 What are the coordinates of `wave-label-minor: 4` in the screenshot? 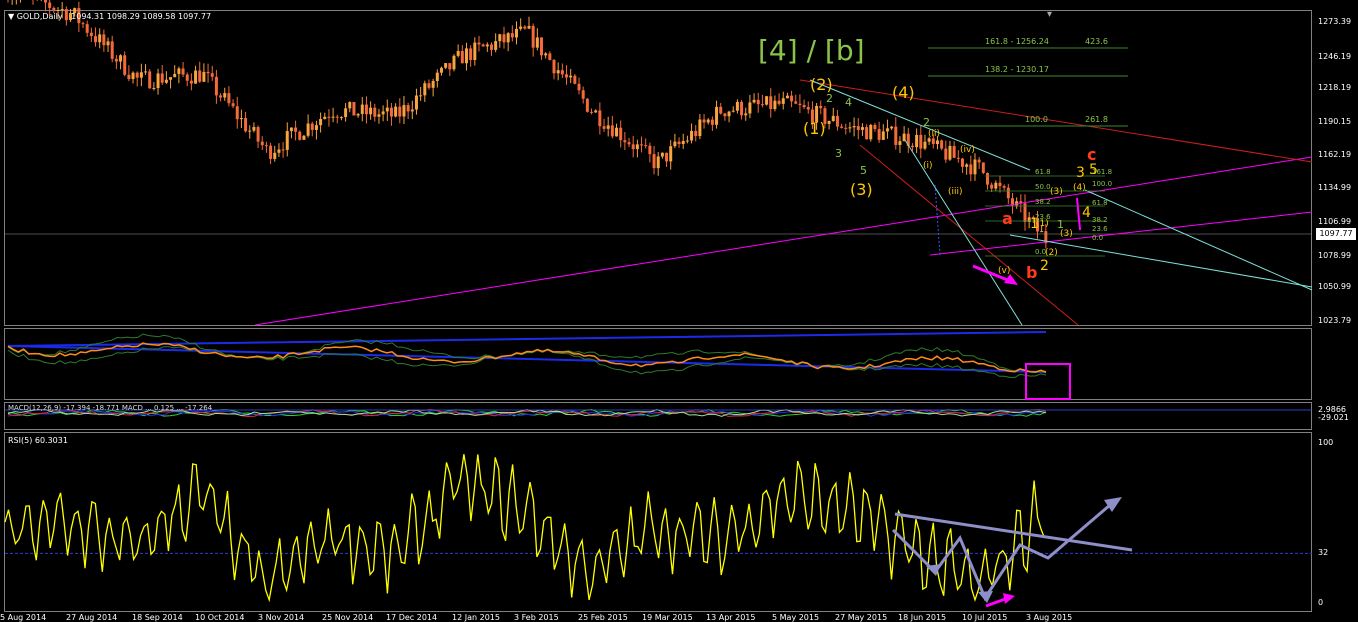 It's located at (848, 102).